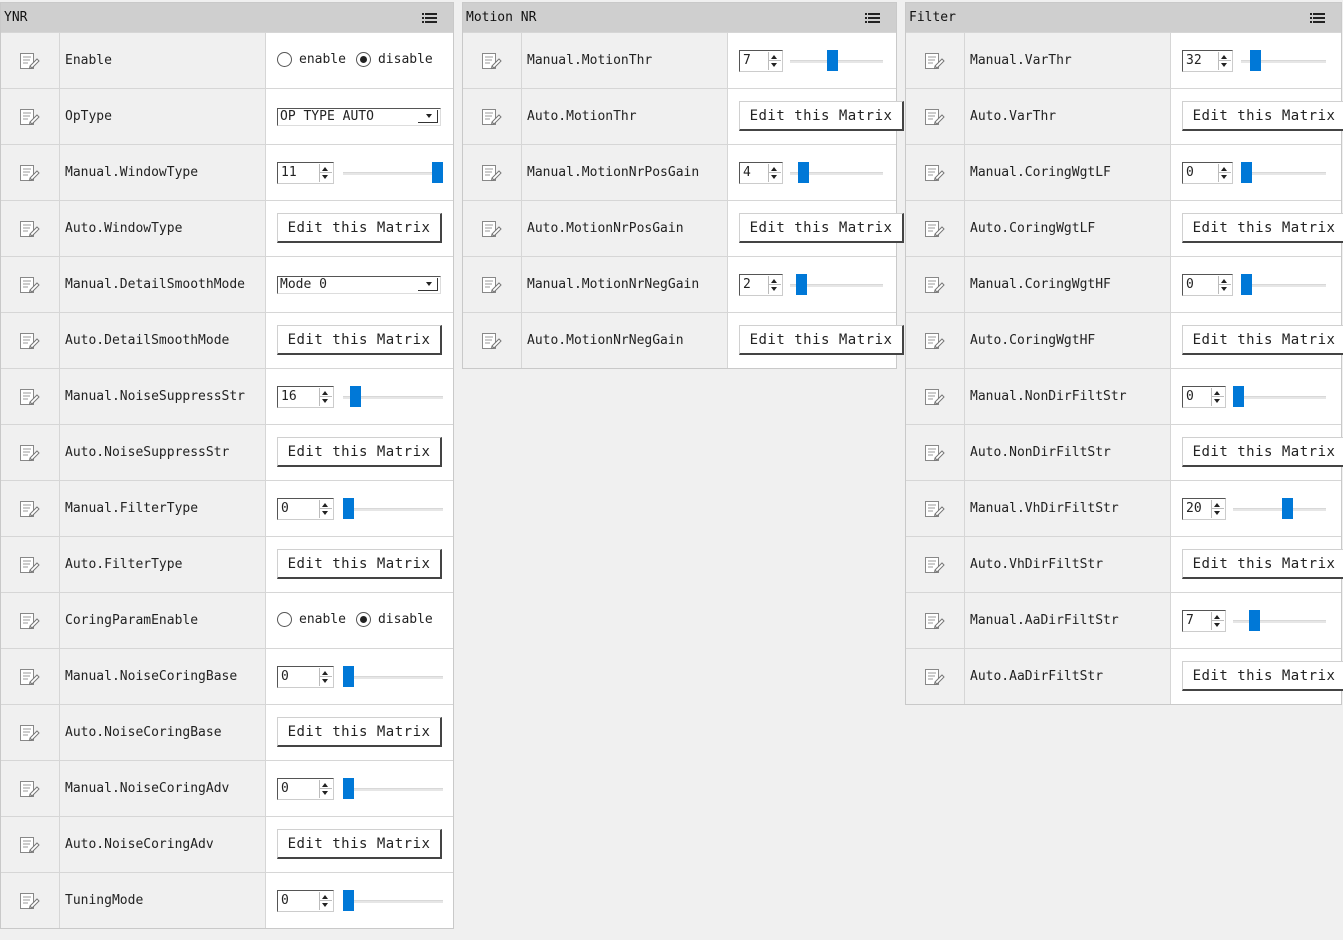 Image resolution: width=1343 pixels, height=940 pixels. What do you see at coordinates (1204, 621) in the screenshot?
I see `value-spinbox: 7` at bounding box center [1204, 621].